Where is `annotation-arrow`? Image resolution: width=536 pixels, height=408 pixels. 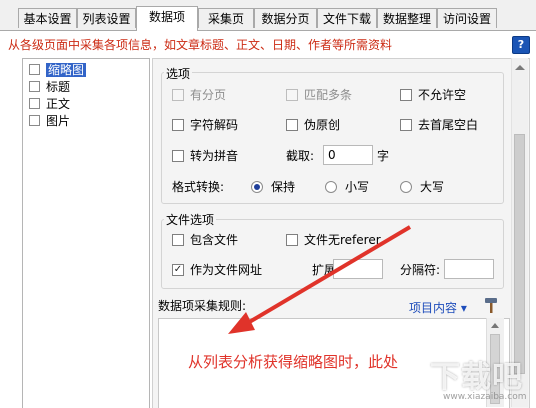 annotation-arrow is located at coordinates (320, 279).